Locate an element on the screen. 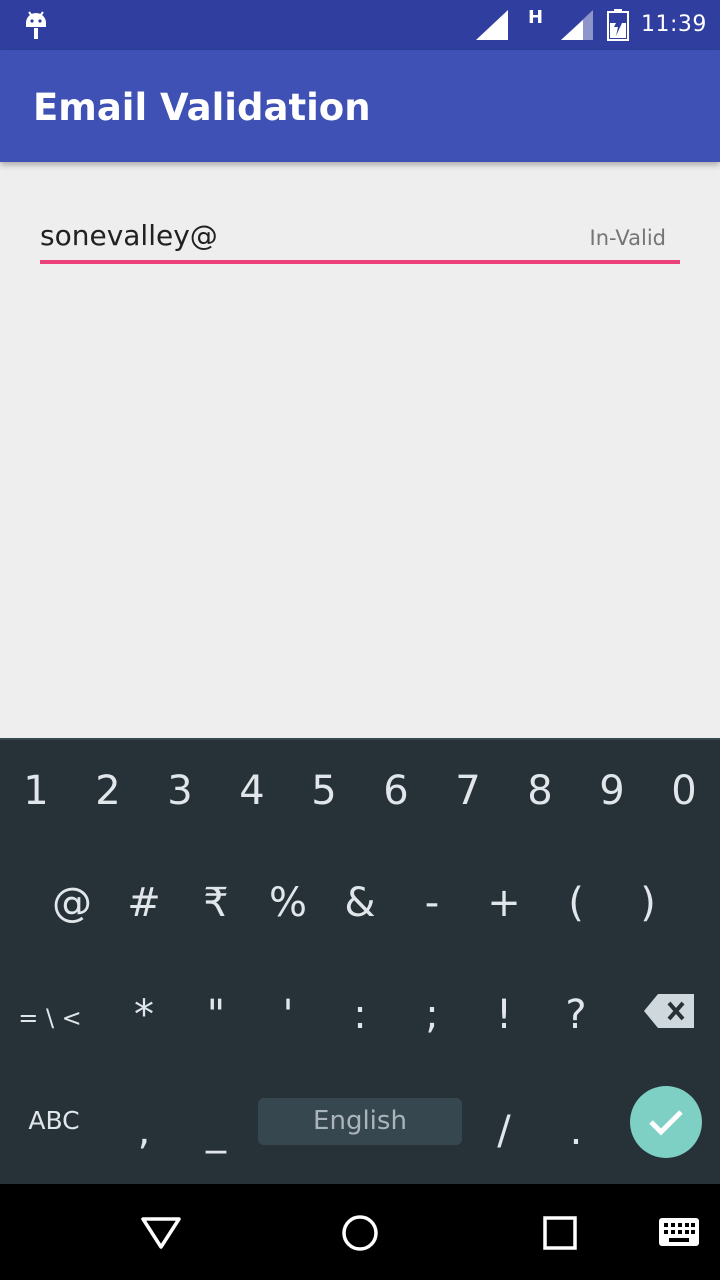 This screenshot has width=720, height=1280. key-close-paren: ) is located at coordinates (648, 903).